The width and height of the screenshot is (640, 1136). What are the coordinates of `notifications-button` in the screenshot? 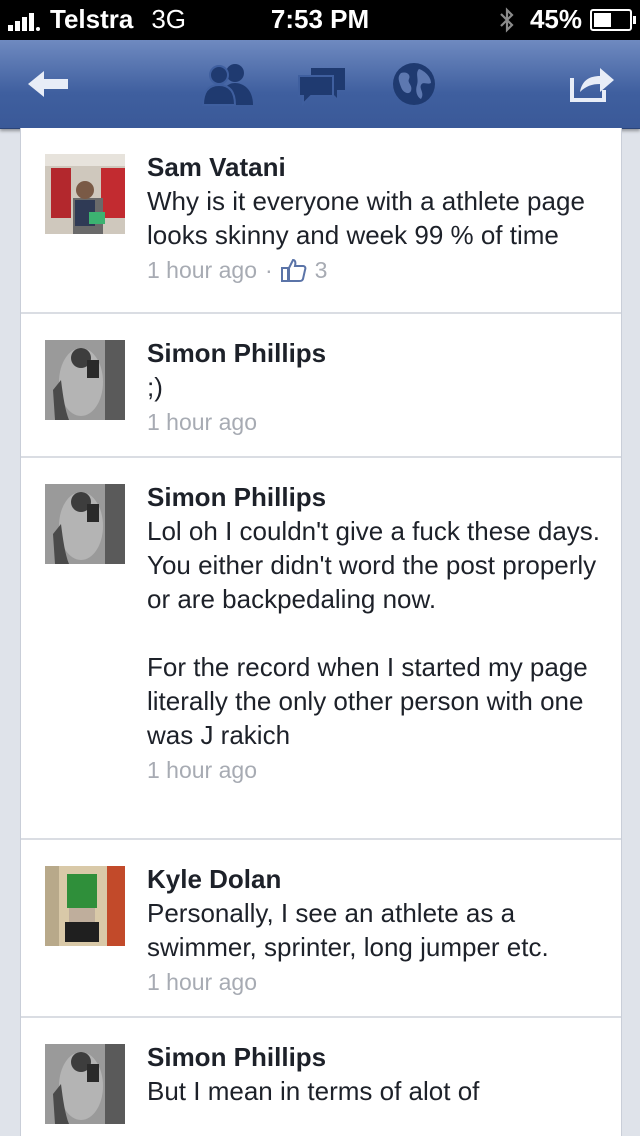 It's located at (414, 84).